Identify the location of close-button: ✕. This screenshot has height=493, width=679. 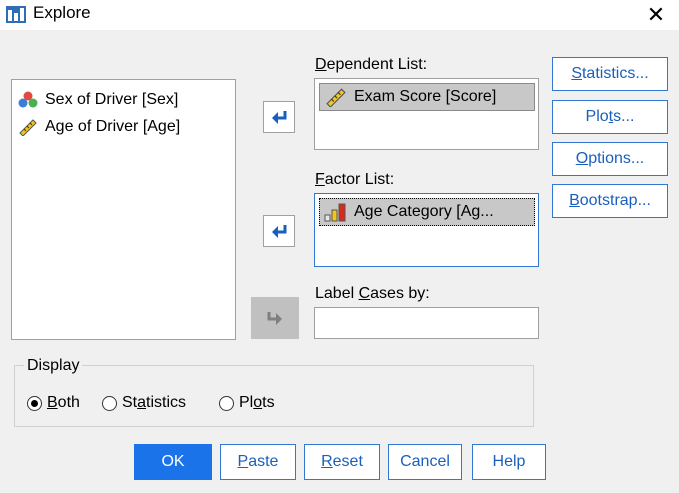
(656, 15).